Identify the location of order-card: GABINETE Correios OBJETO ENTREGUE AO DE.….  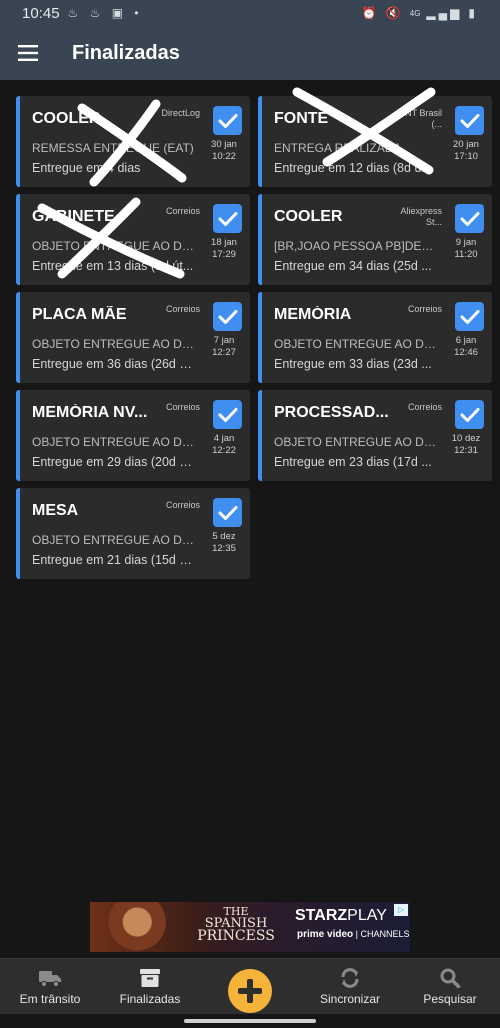
(133, 239).